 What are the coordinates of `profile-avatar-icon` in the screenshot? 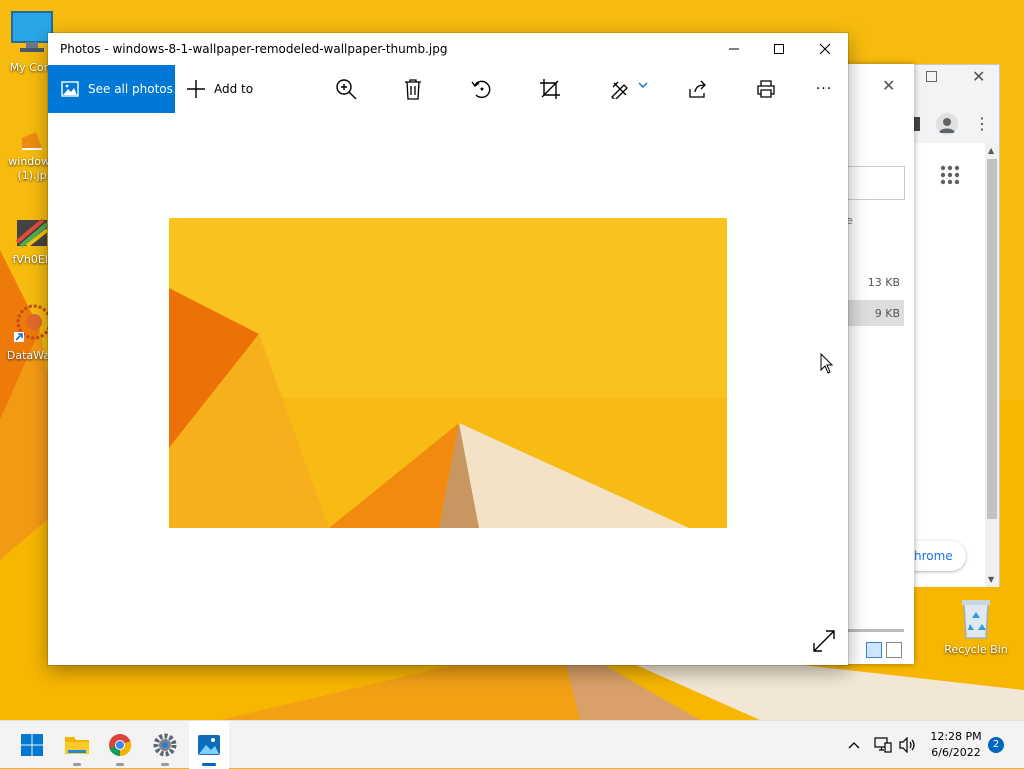 It's located at (947, 124).